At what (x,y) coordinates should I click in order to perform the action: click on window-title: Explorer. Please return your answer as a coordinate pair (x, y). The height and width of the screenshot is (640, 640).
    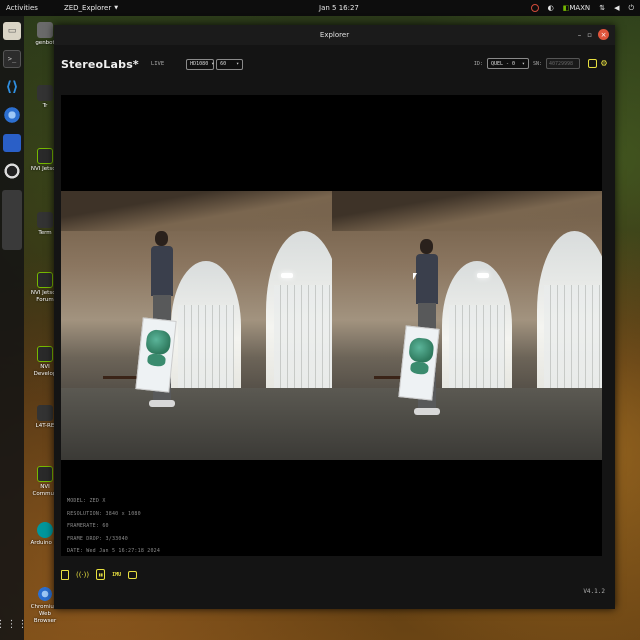
    Looking at the image, I should click on (334, 35).